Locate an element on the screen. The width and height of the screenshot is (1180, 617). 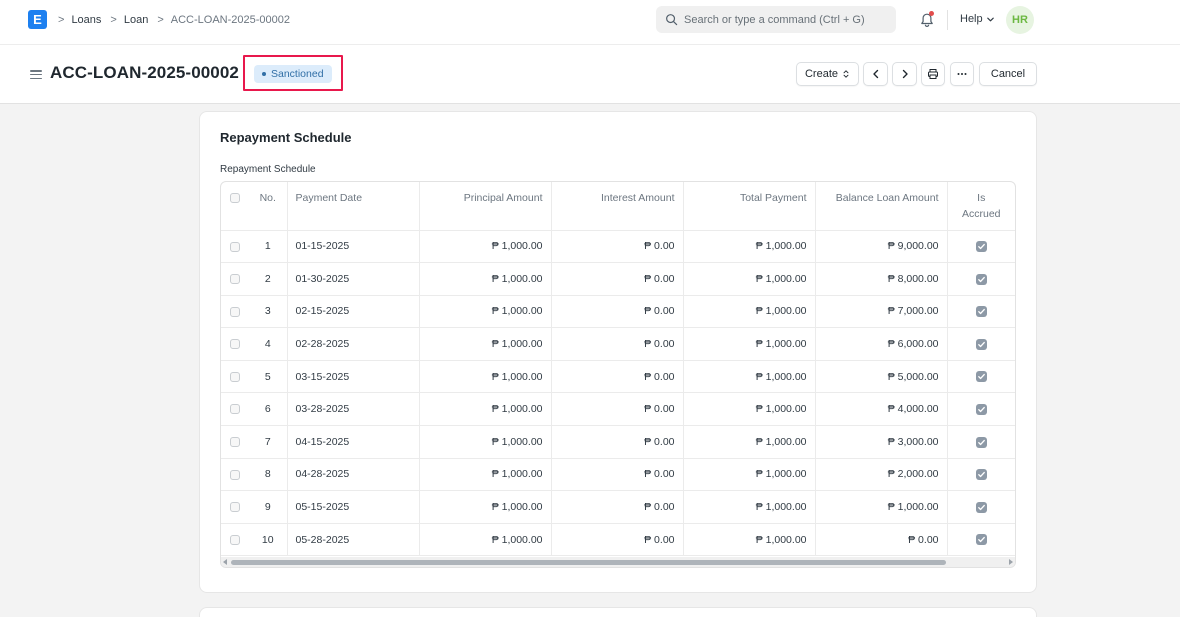
row-number: 6 is located at coordinates (268, 409).